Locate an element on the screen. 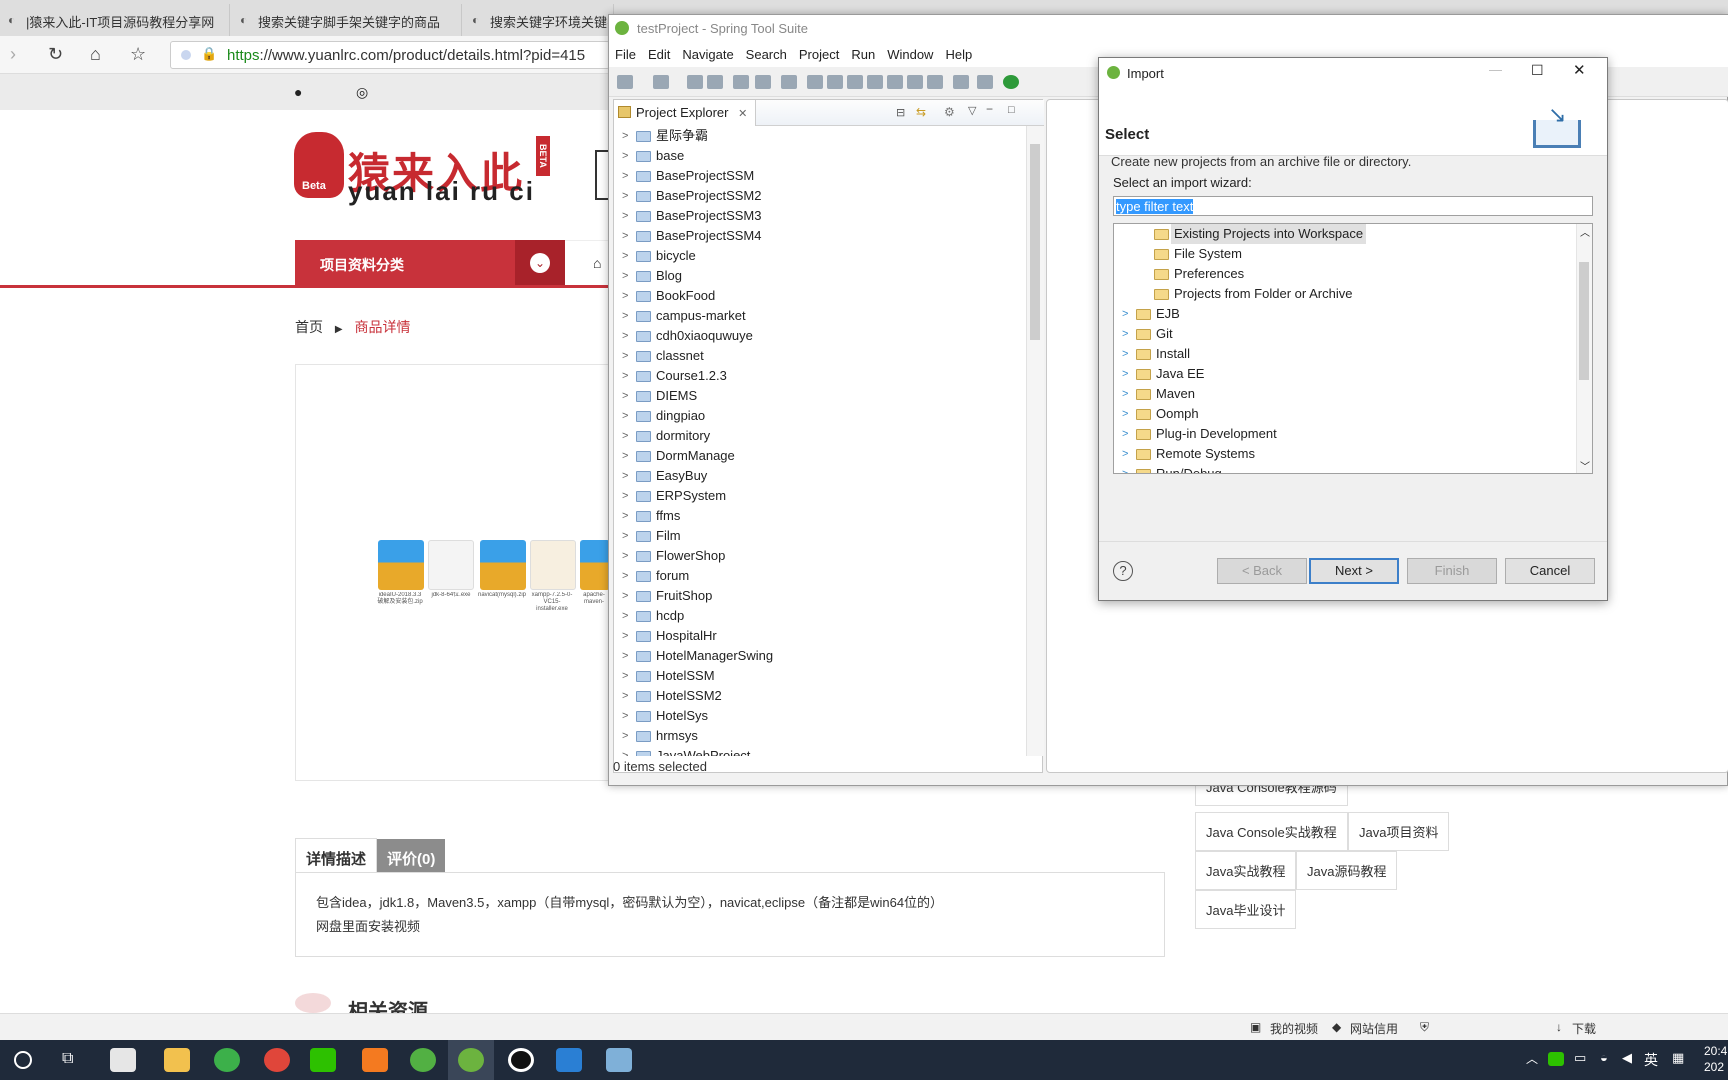 This screenshot has width=1728, height=1080. wechat-icon: ◎ is located at coordinates (362, 92).